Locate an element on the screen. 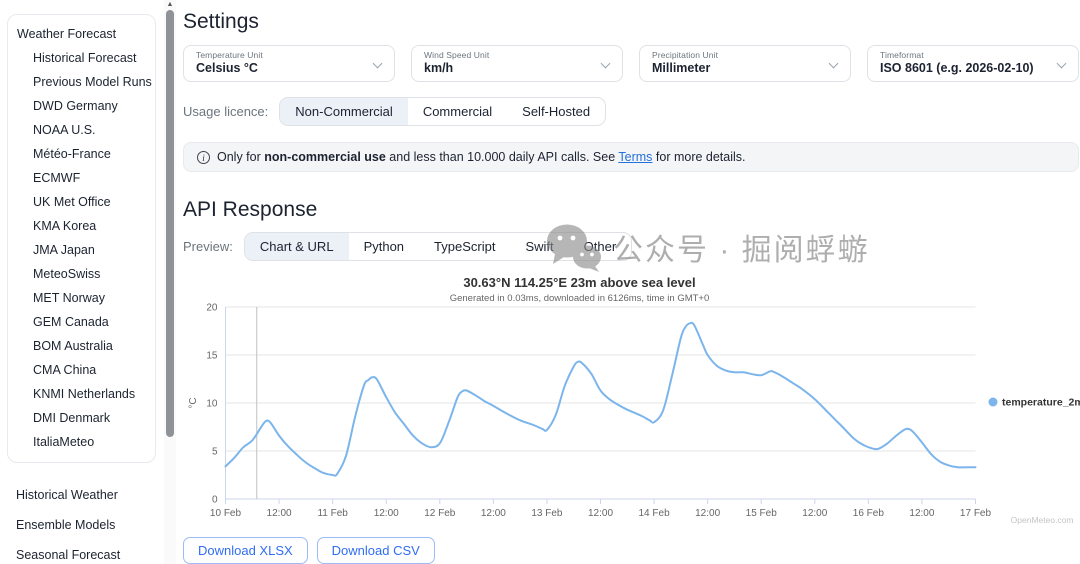 The image size is (1080, 564). sidebar-item: ItaliaMeteo is located at coordinates (81, 442).